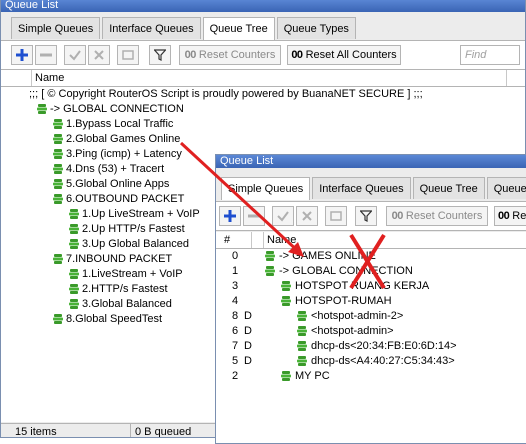 The image size is (526, 444). What do you see at coordinates (241, 199) in the screenshot?
I see `red-arrow` at bounding box center [241, 199].